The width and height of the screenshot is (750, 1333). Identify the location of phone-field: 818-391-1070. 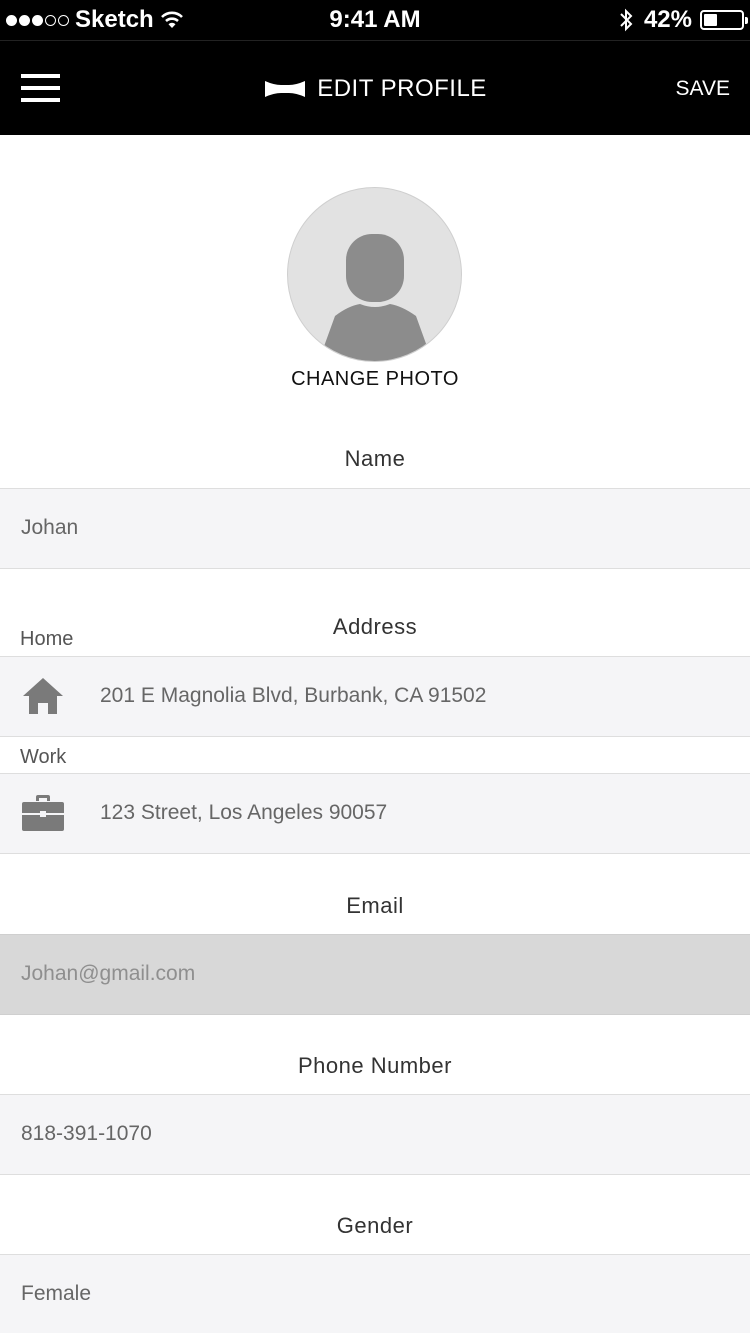
(375, 1134).